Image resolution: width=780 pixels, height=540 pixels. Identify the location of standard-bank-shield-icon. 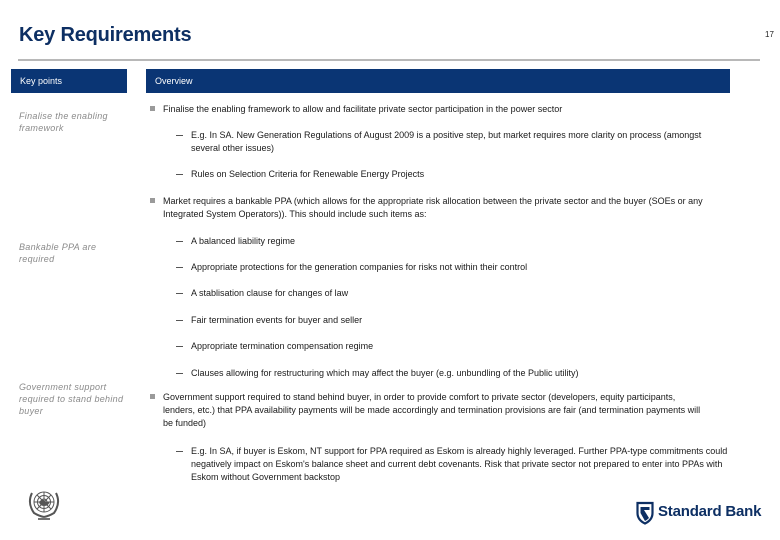
(645, 513).